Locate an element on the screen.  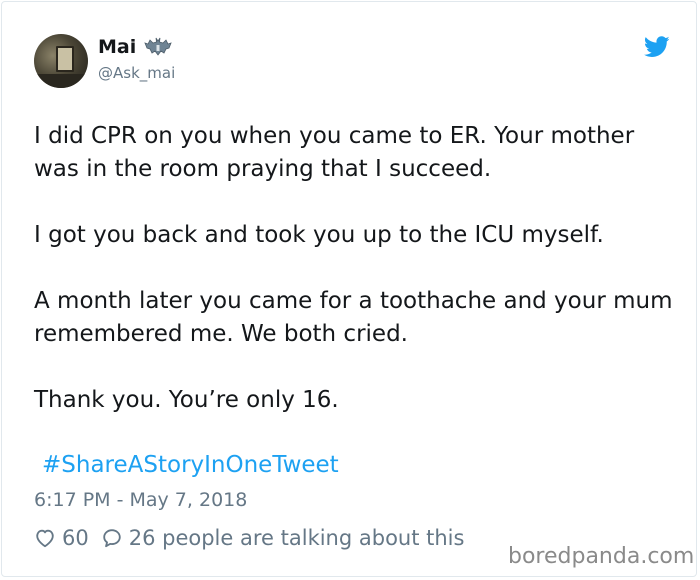
heart-icon is located at coordinates (45, 538).